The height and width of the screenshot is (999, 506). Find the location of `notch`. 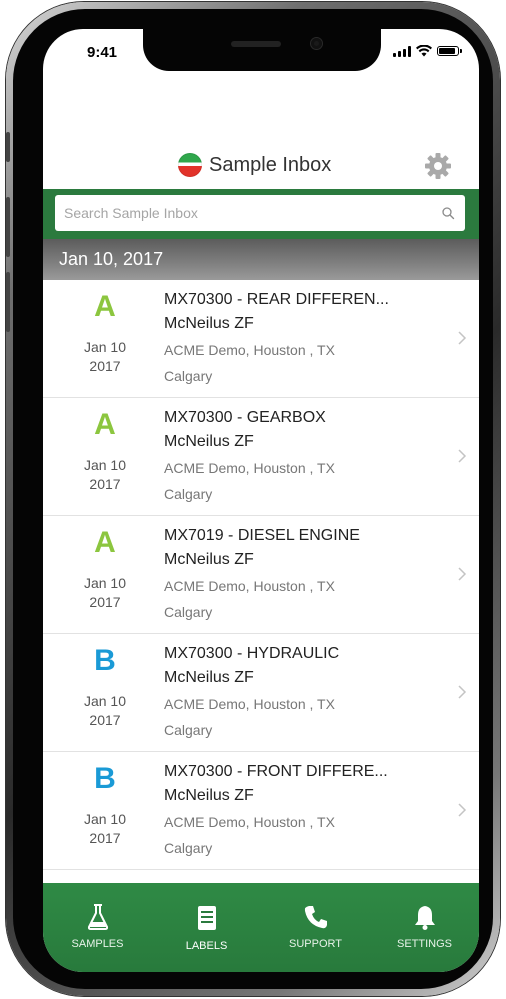

notch is located at coordinates (262, 50).